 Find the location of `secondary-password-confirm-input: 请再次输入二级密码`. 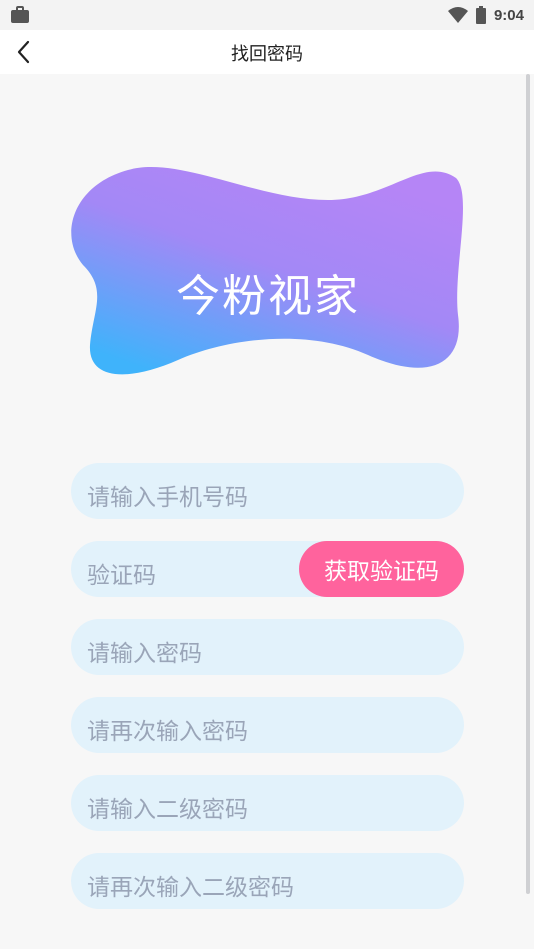

secondary-password-confirm-input: 请再次输入二级密码 is located at coordinates (267, 881).